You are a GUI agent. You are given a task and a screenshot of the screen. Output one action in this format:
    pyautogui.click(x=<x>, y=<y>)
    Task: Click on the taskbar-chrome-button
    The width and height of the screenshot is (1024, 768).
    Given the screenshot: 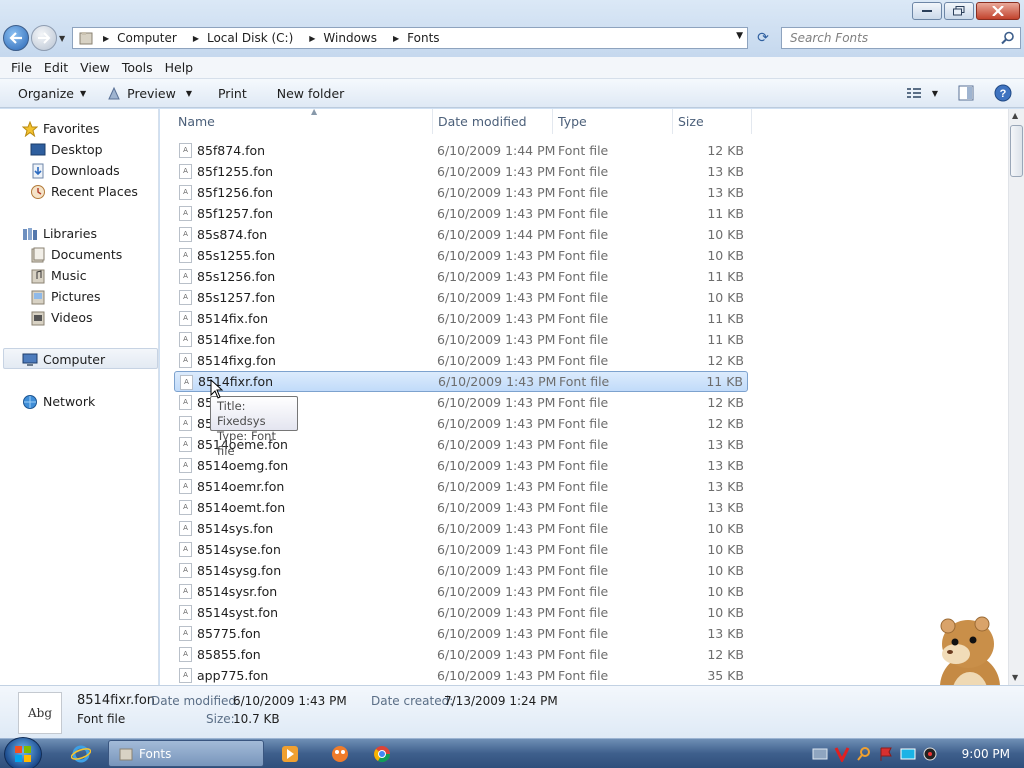 What is the action you would take?
    pyautogui.click(x=382, y=753)
    